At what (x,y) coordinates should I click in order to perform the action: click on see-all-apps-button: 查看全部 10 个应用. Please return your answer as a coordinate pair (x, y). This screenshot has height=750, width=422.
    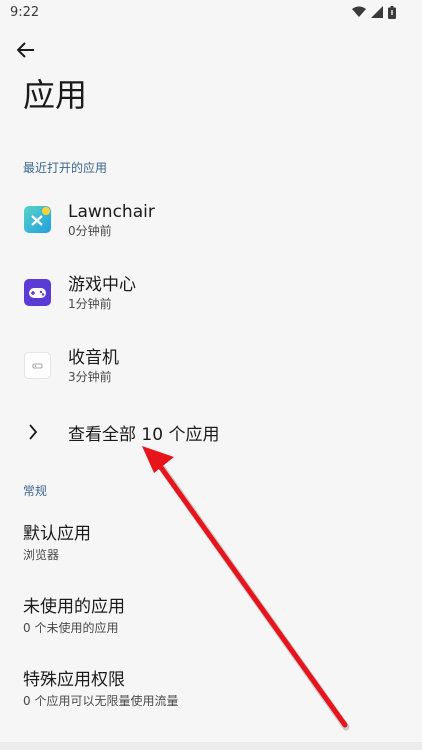
    Looking at the image, I should click on (211, 432).